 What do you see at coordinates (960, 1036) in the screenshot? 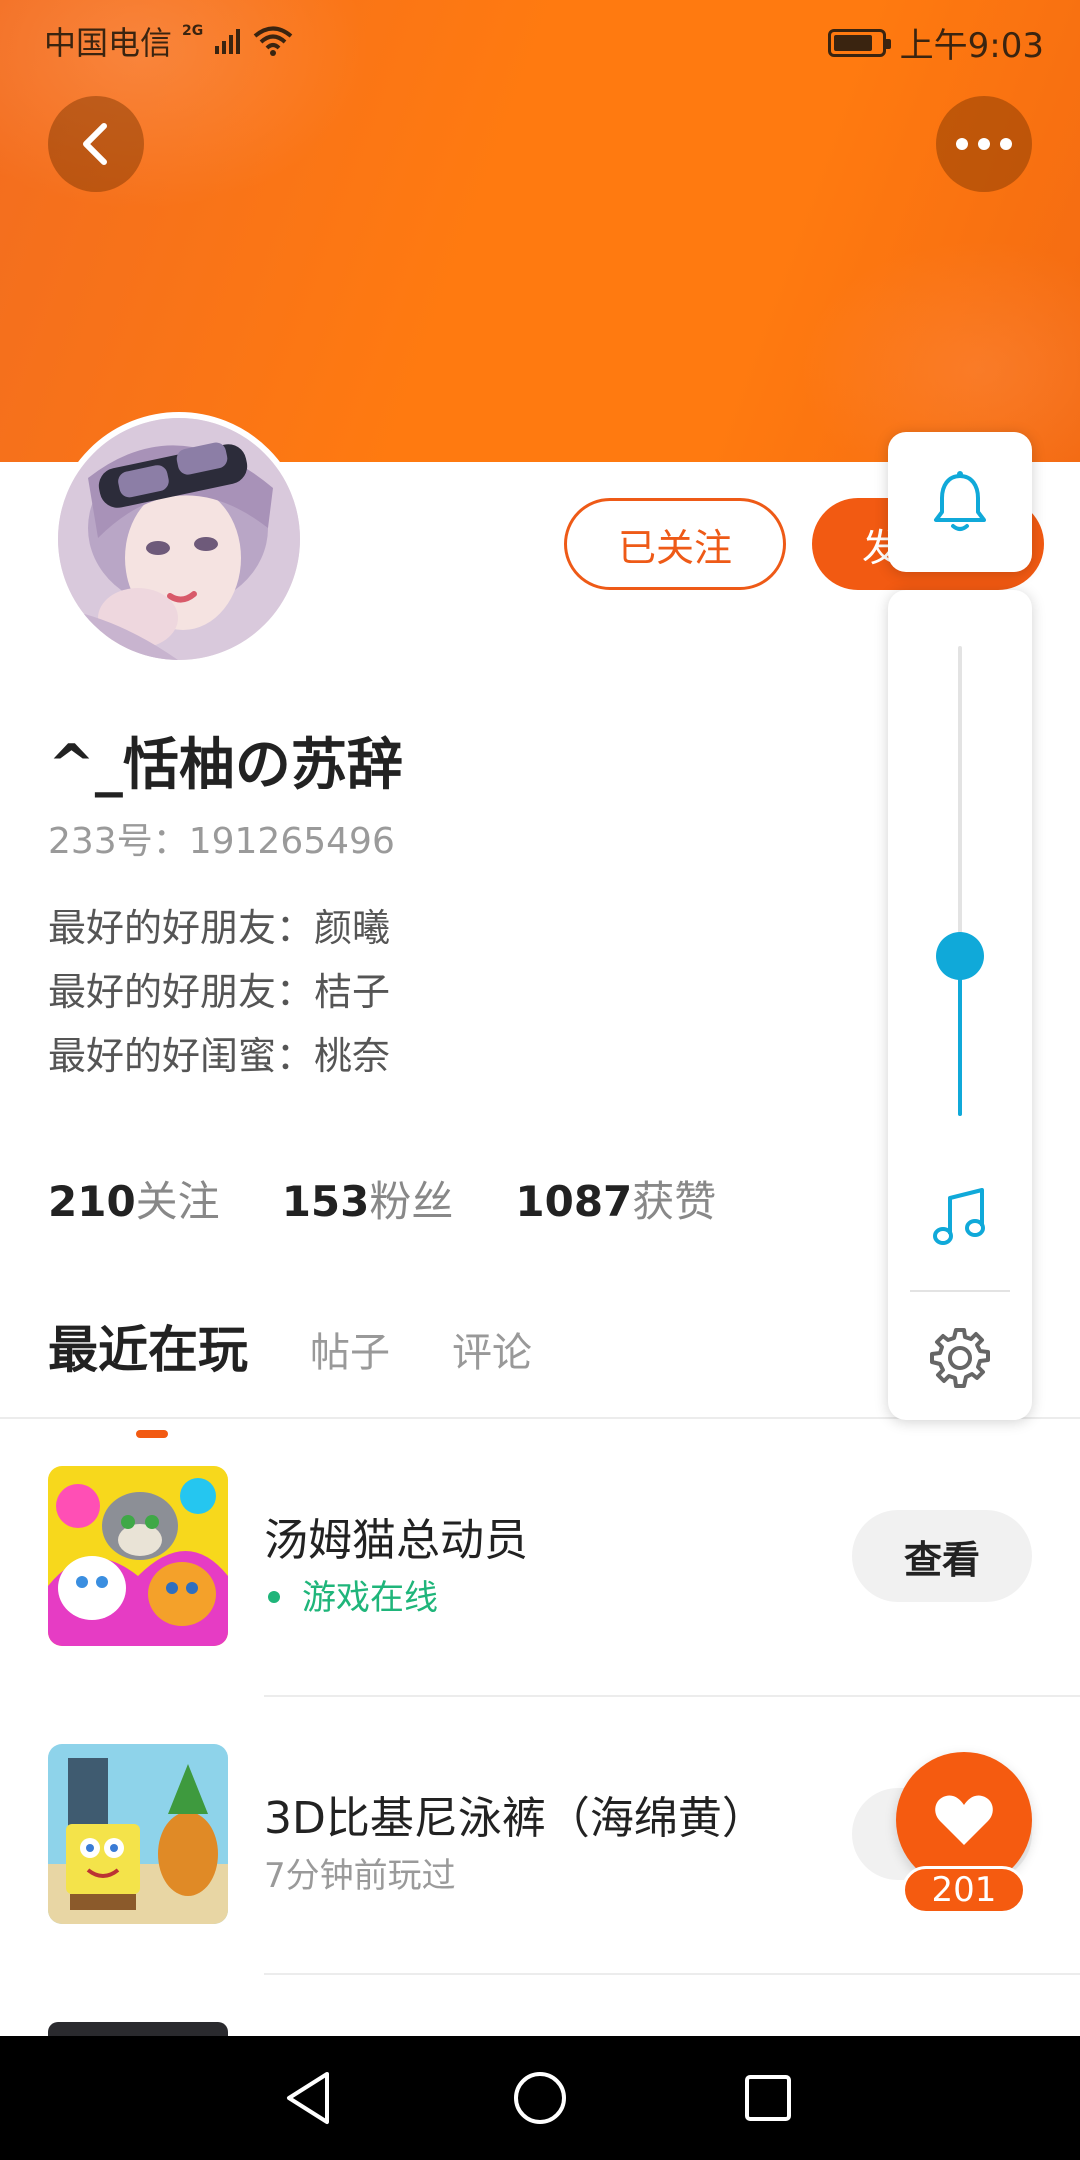
I see `volume-slider-fill` at bounding box center [960, 1036].